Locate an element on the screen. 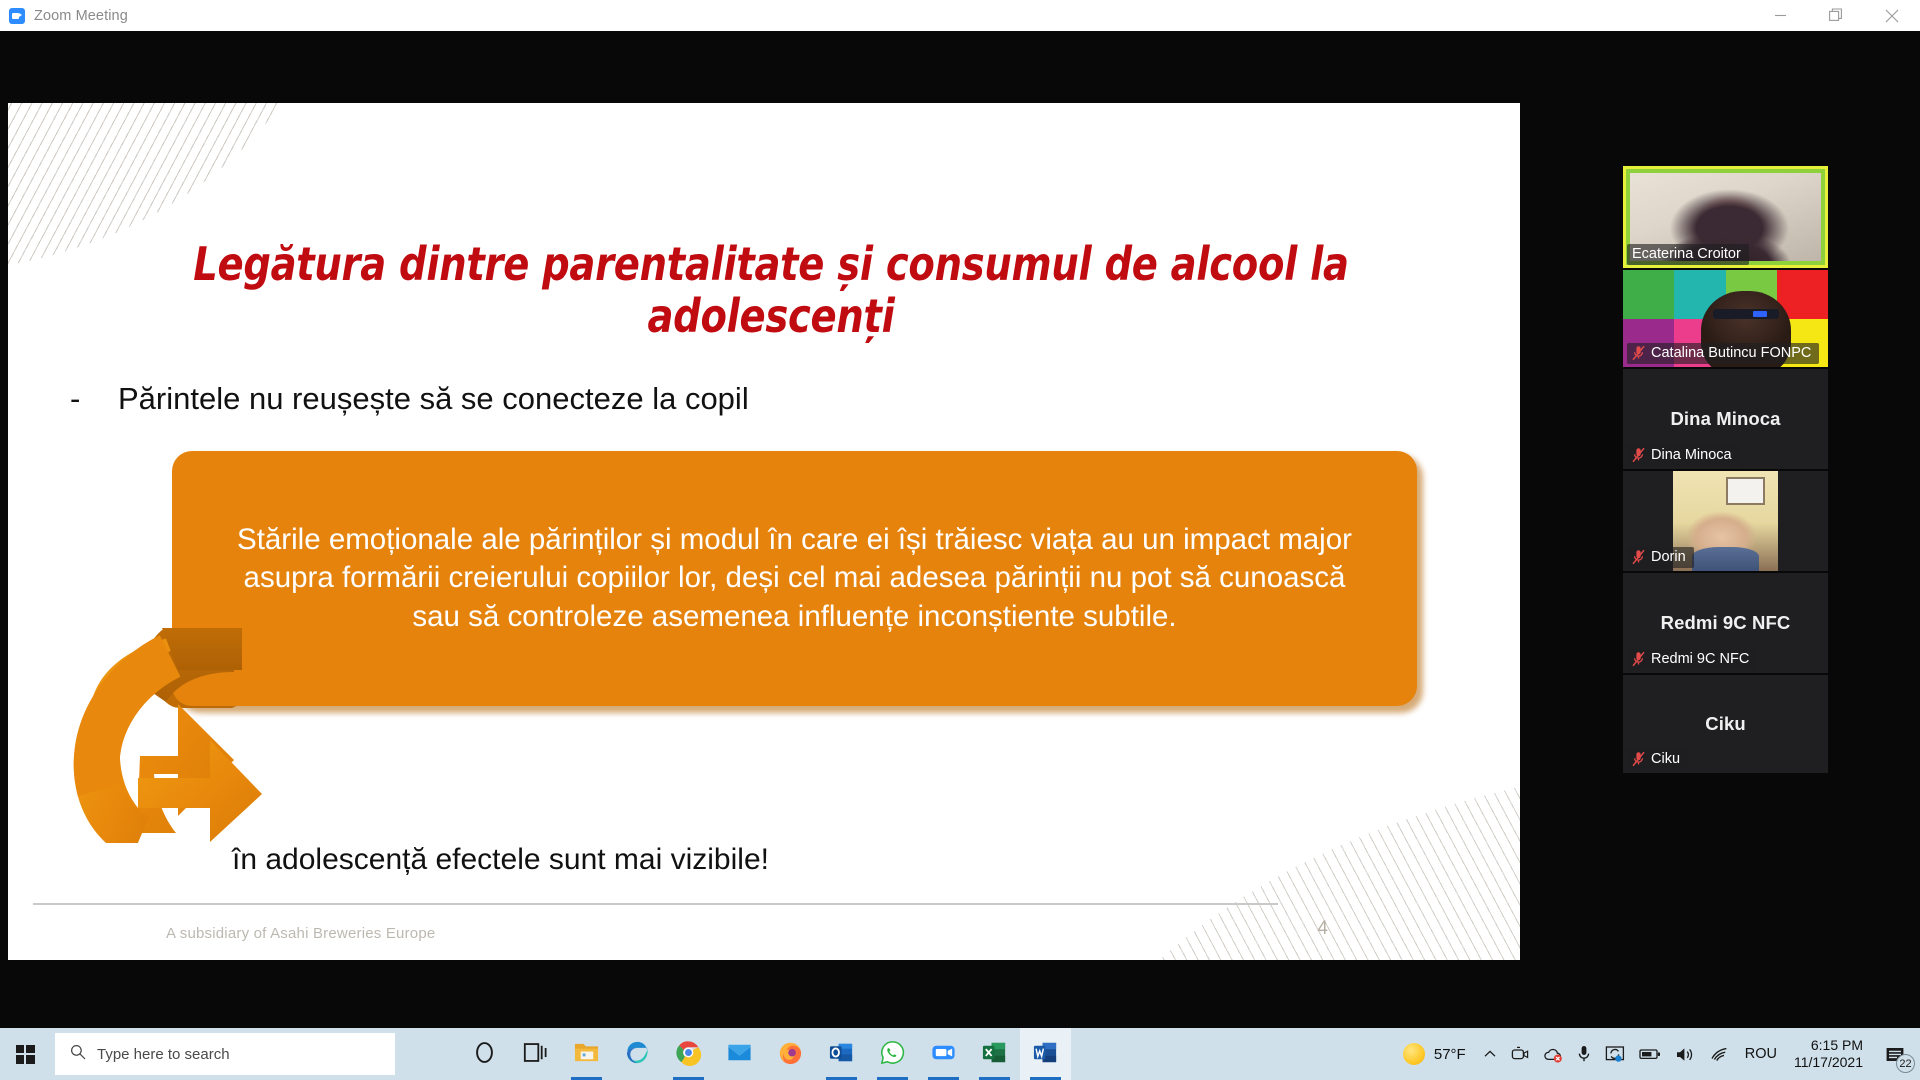 This screenshot has width=1920, height=1080. participant-tile-catalina-butincu-fonpc: Catalina Butincu FONPC is located at coordinates (1725, 318).